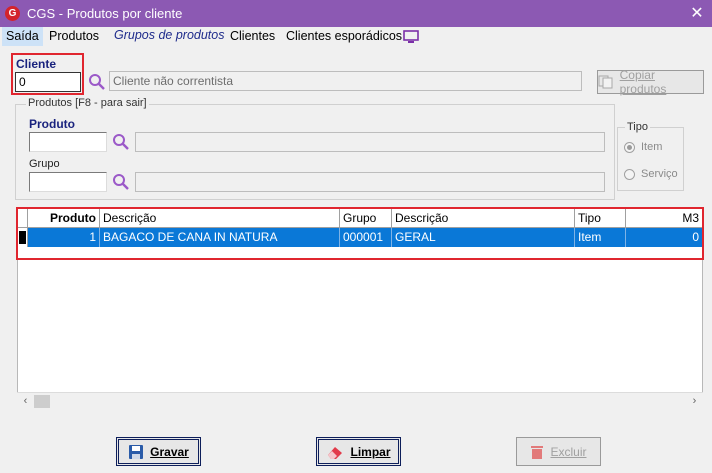 The width and height of the screenshot is (712, 473). I want to click on cliente-code-input: 0, so click(48, 82).